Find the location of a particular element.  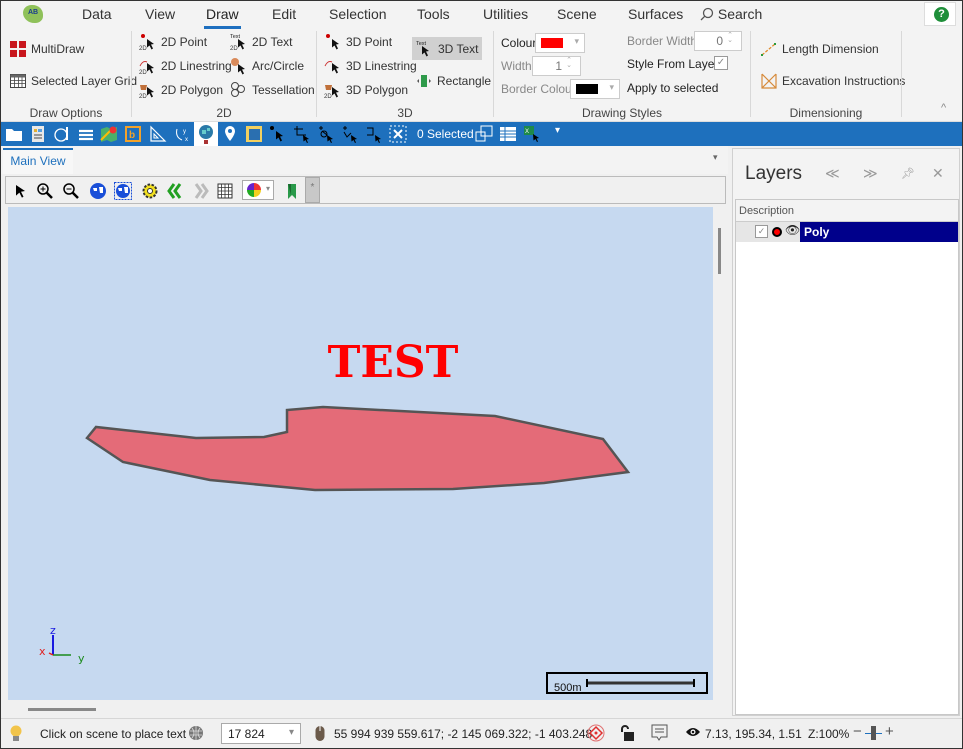

select-point-icon is located at coordinates (278, 134).